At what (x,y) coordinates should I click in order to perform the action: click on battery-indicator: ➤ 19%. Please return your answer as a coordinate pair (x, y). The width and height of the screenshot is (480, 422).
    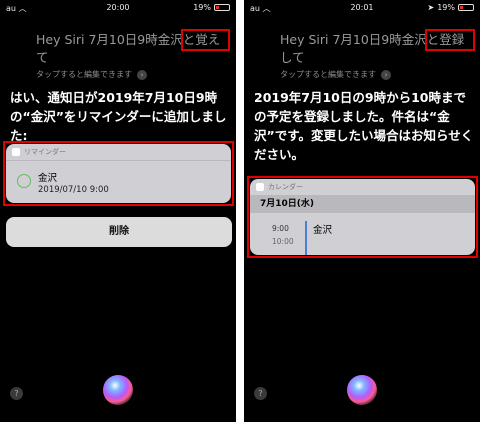
    Looking at the image, I should click on (451, 7).